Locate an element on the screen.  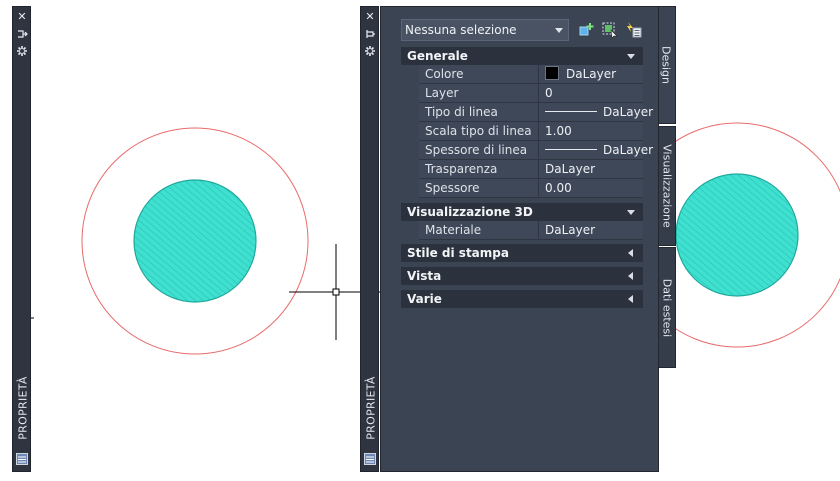
quick-select-icon is located at coordinates (634, 30).